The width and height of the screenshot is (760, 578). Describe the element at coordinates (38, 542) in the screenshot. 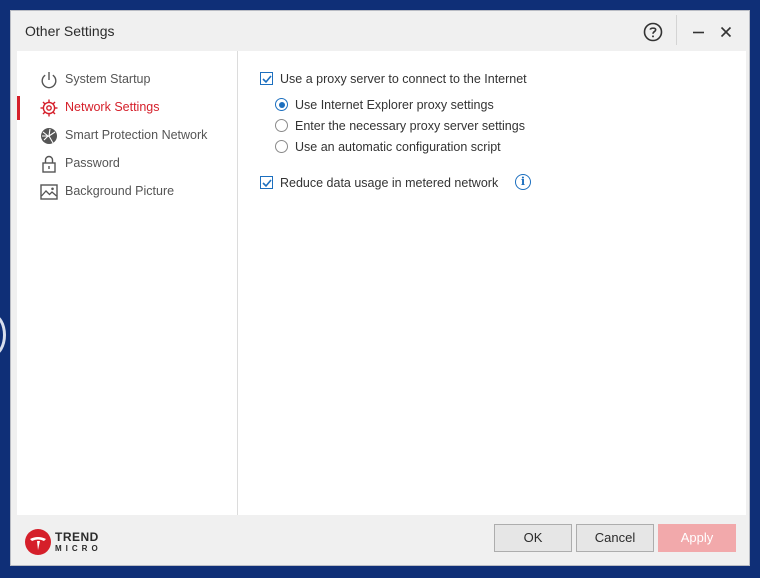

I see `logo-ball-icon` at that location.